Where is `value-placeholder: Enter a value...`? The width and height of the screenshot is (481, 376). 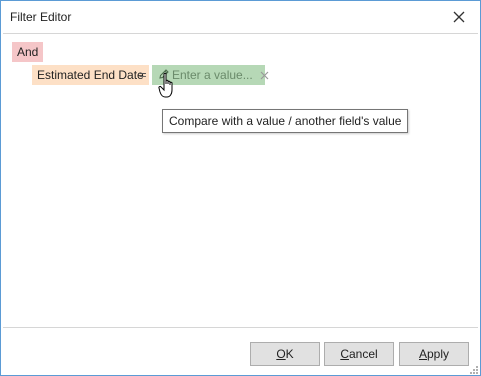 value-placeholder: Enter a value... is located at coordinates (212, 75).